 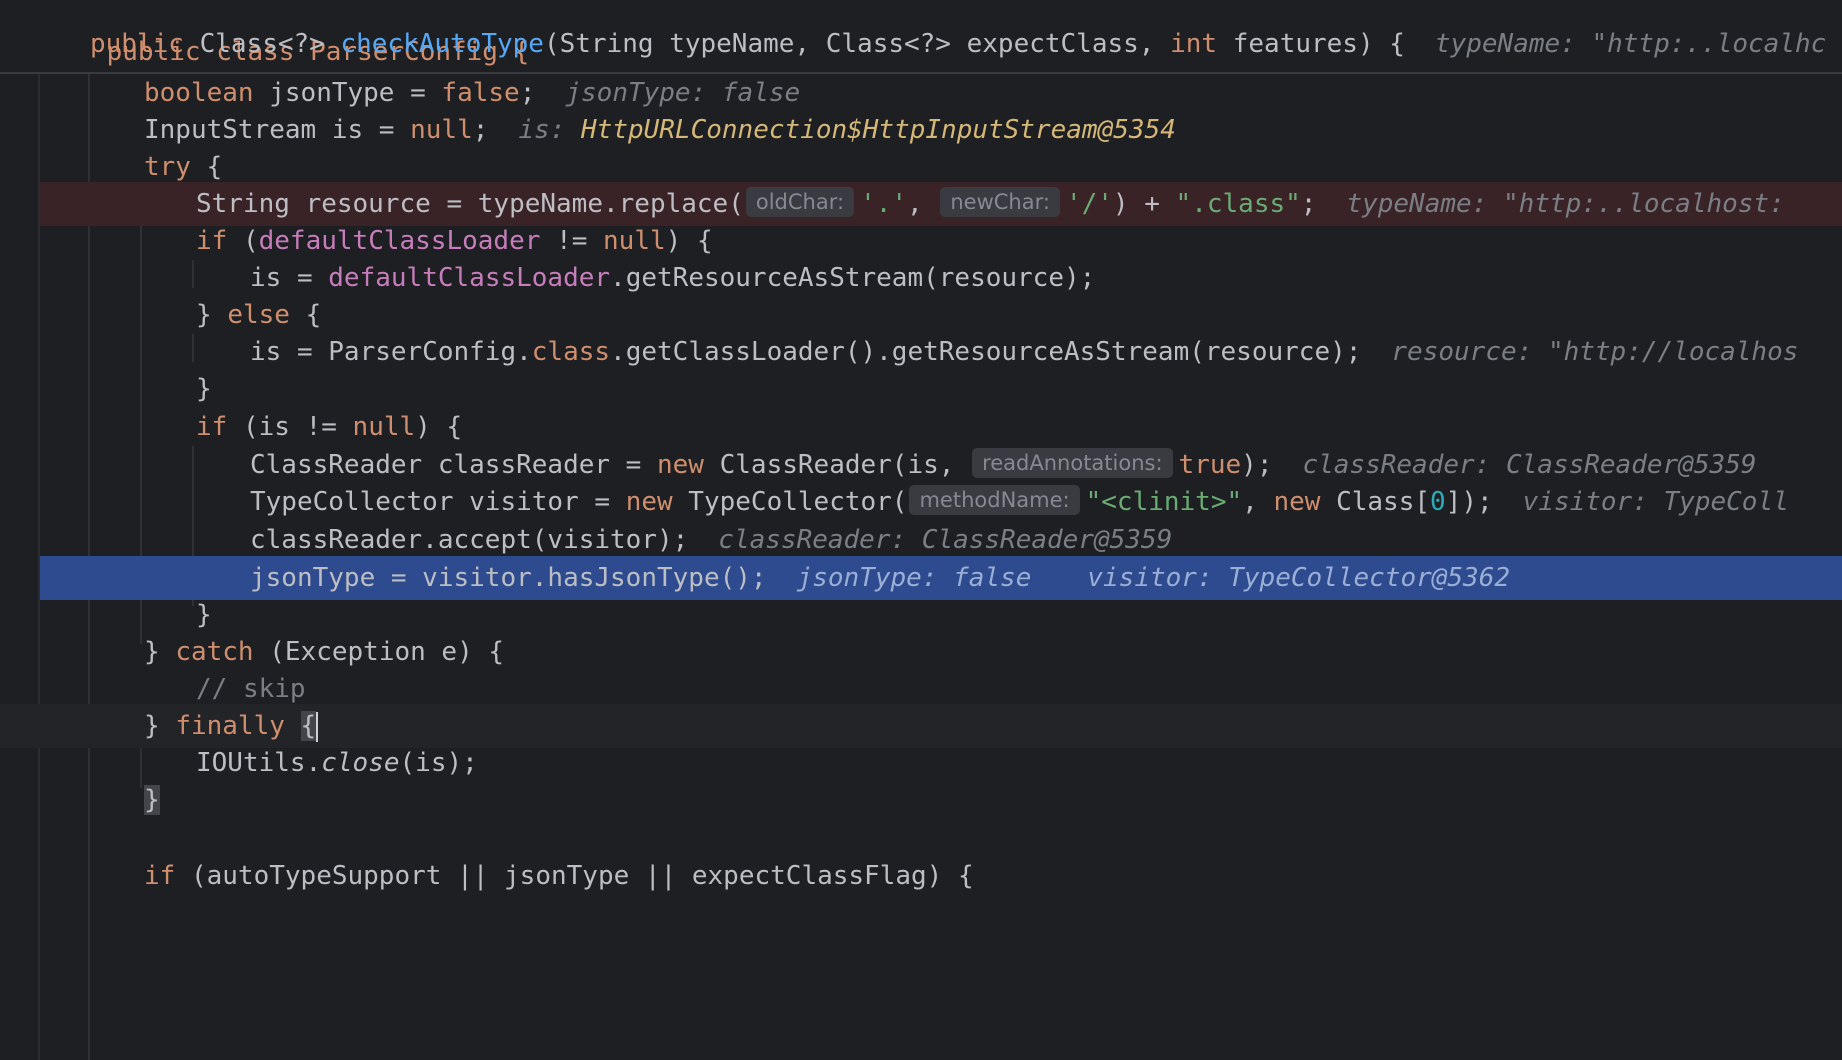 I want to click on kw-false: false, so click(x=480, y=93).